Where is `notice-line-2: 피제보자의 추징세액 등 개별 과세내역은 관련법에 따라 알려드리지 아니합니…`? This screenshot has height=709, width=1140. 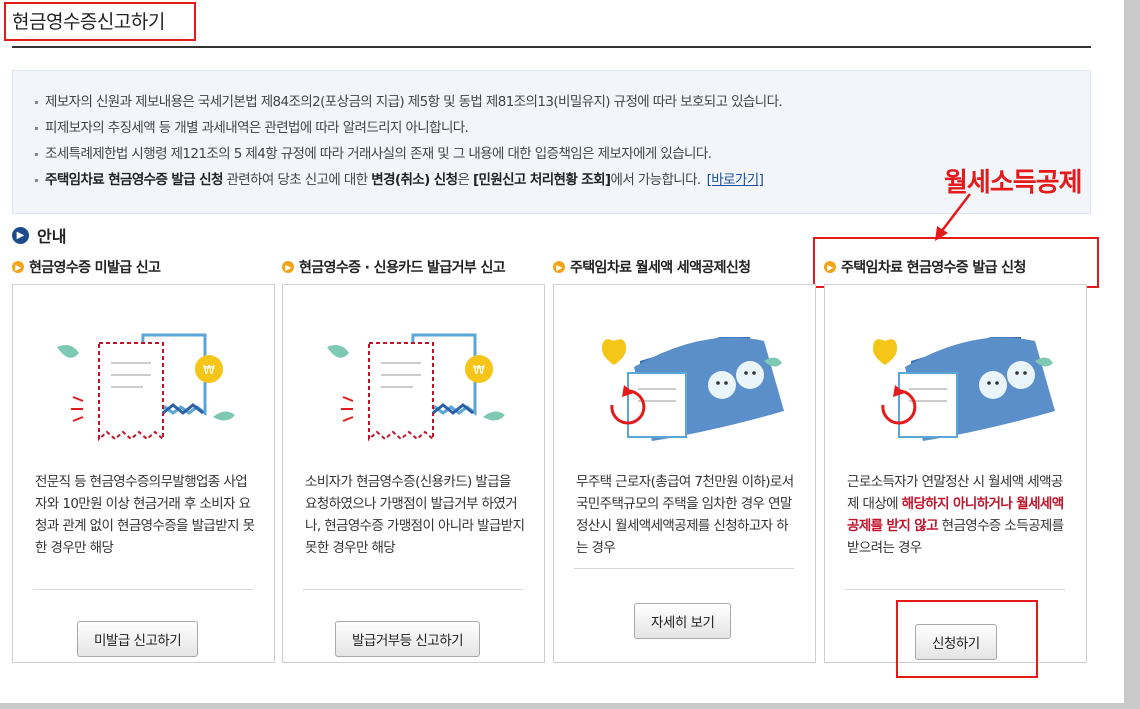
notice-line-2: 피제보자의 추징세액 등 개별 과세내역은 관련법에 따라 알려드리지 아니합니… is located at coordinates (562, 128).